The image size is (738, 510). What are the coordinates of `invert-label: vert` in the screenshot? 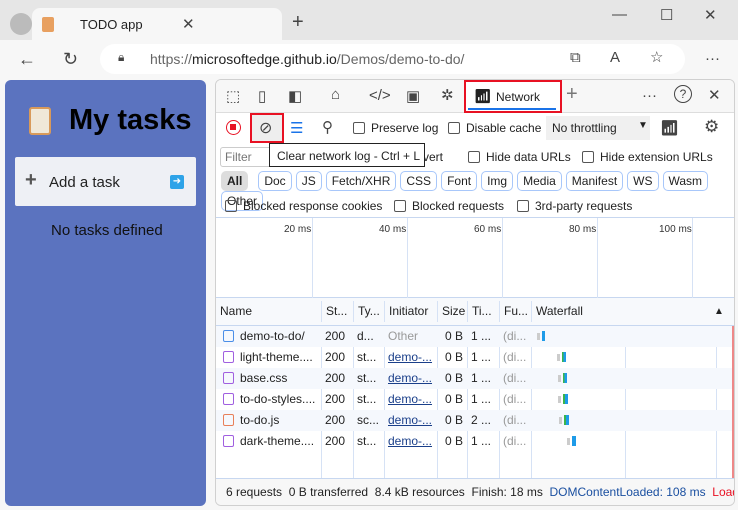 It's located at (433, 157).